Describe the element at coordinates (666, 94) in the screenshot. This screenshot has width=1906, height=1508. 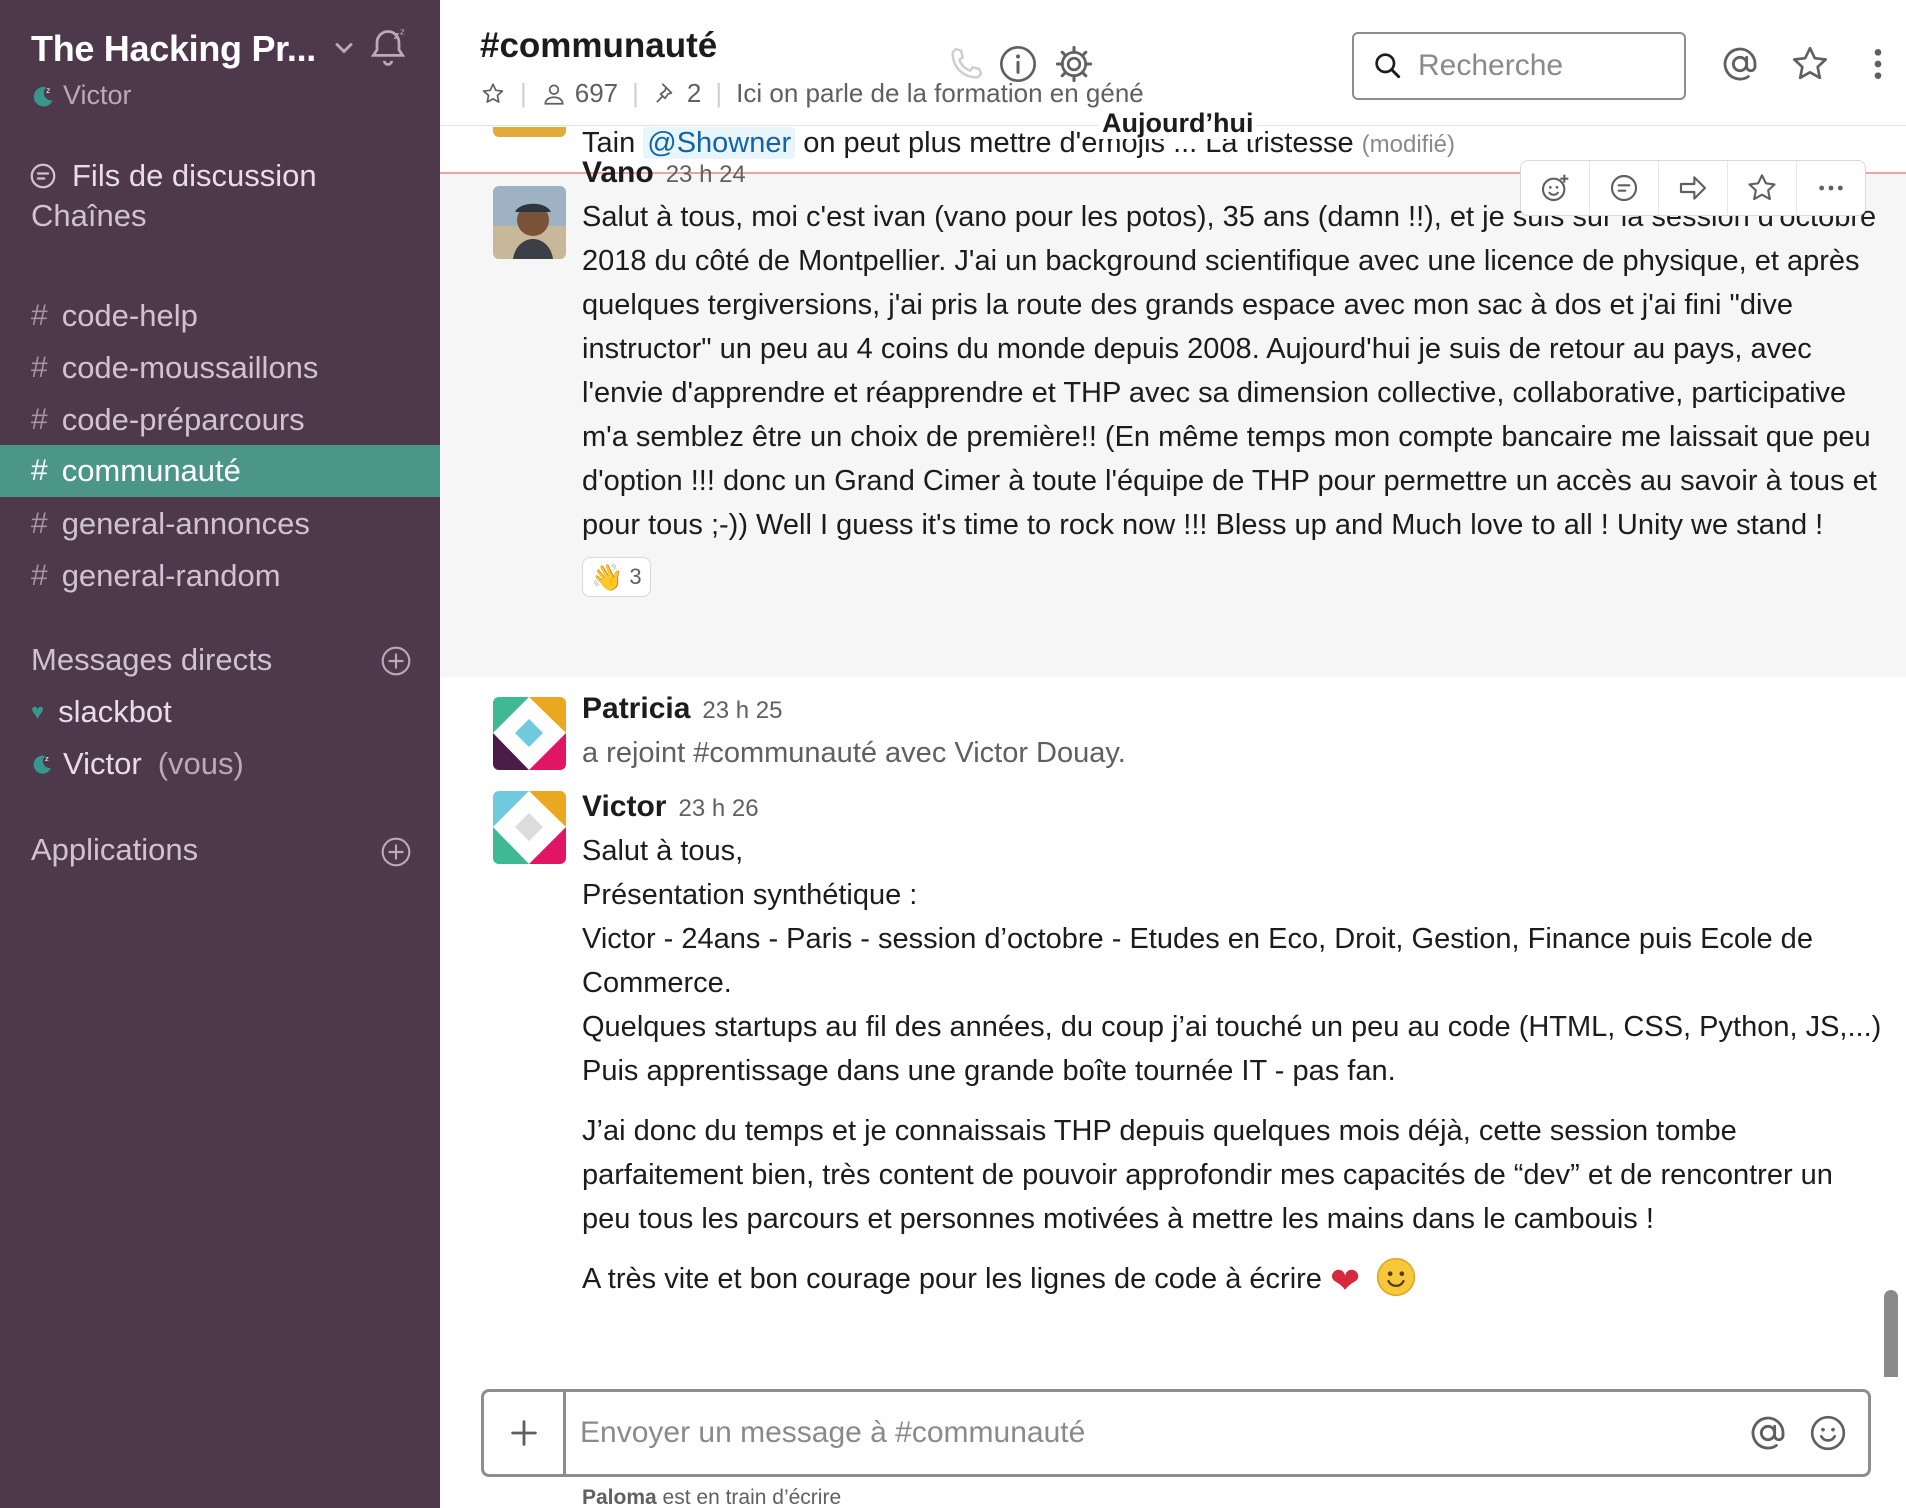
I see `pin-icon` at that location.